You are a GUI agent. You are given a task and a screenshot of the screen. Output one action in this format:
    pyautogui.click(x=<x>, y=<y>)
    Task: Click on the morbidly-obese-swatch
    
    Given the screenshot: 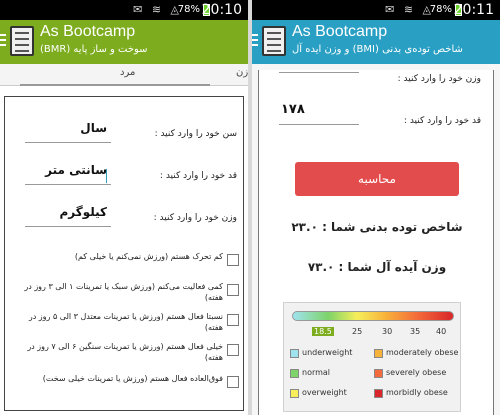 What is the action you would take?
    pyautogui.click(x=378, y=393)
    